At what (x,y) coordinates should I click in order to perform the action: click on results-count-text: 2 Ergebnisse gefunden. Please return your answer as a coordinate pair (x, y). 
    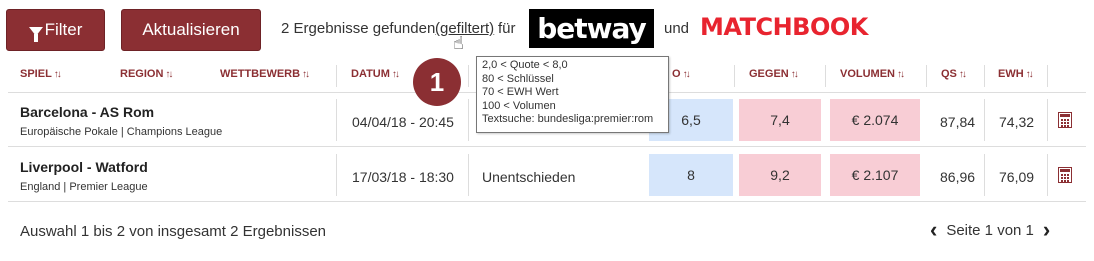
    Looking at the image, I should click on (358, 28).